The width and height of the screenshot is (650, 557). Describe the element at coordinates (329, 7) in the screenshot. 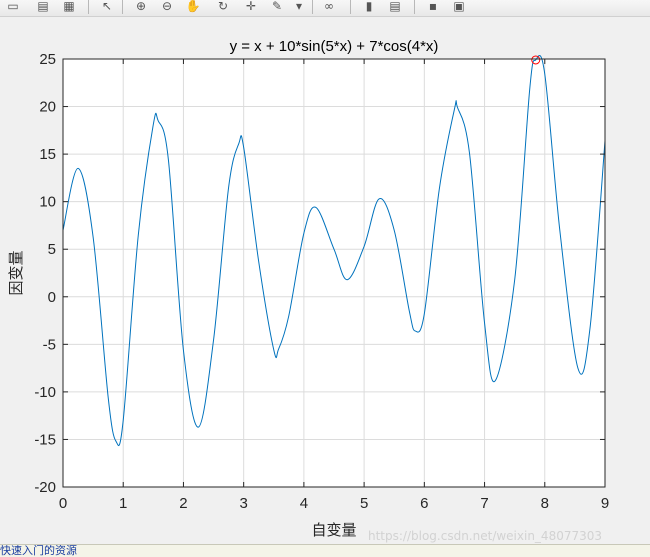

I see `link-icon: ∞` at that location.